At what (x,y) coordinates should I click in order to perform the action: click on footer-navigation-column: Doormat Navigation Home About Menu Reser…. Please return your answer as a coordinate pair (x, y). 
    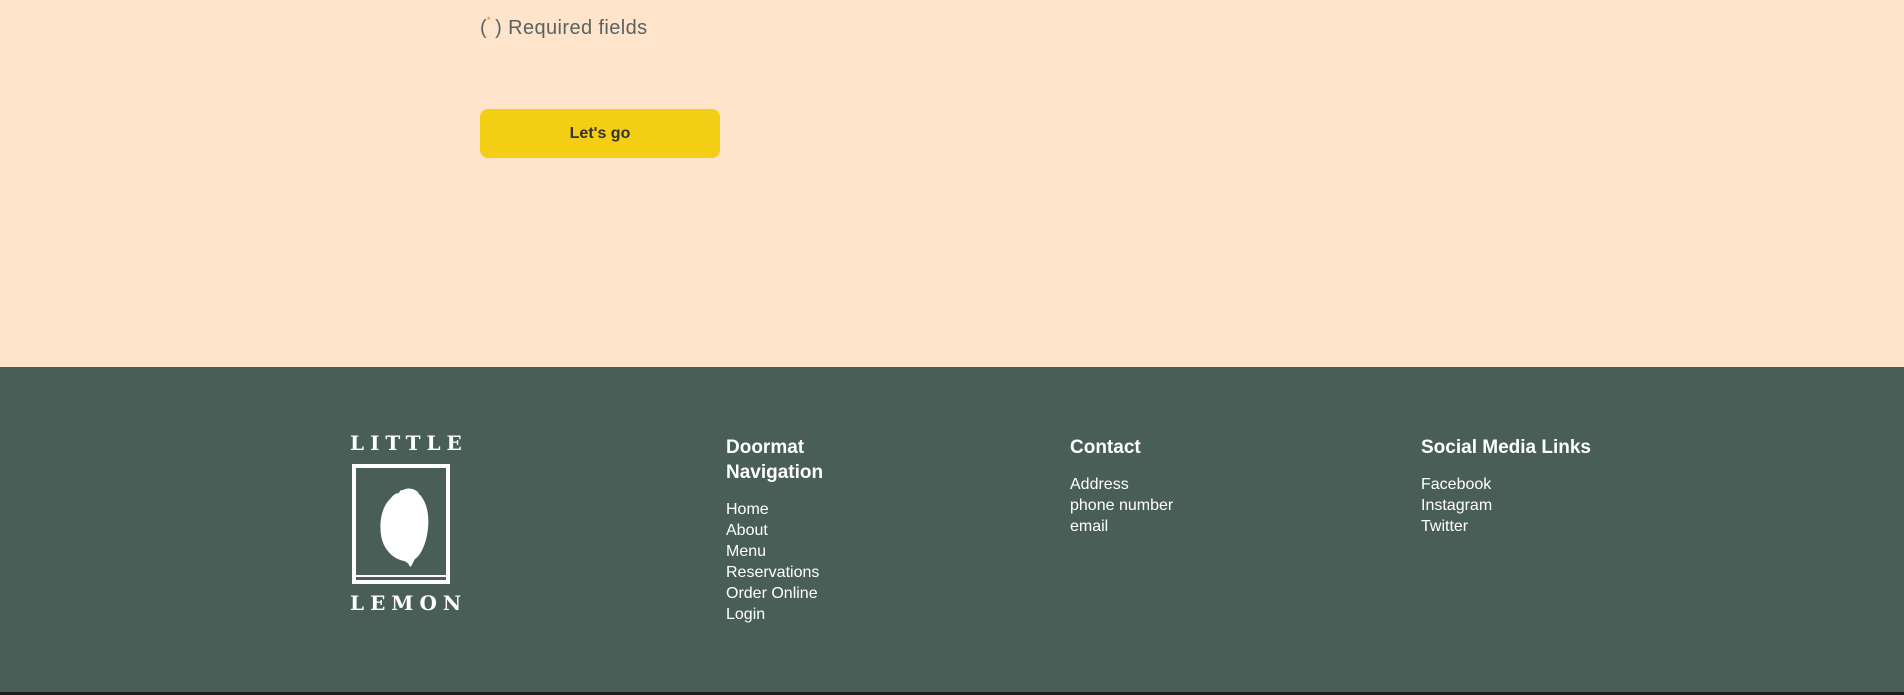
    Looking at the image, I should click on (791, 530).